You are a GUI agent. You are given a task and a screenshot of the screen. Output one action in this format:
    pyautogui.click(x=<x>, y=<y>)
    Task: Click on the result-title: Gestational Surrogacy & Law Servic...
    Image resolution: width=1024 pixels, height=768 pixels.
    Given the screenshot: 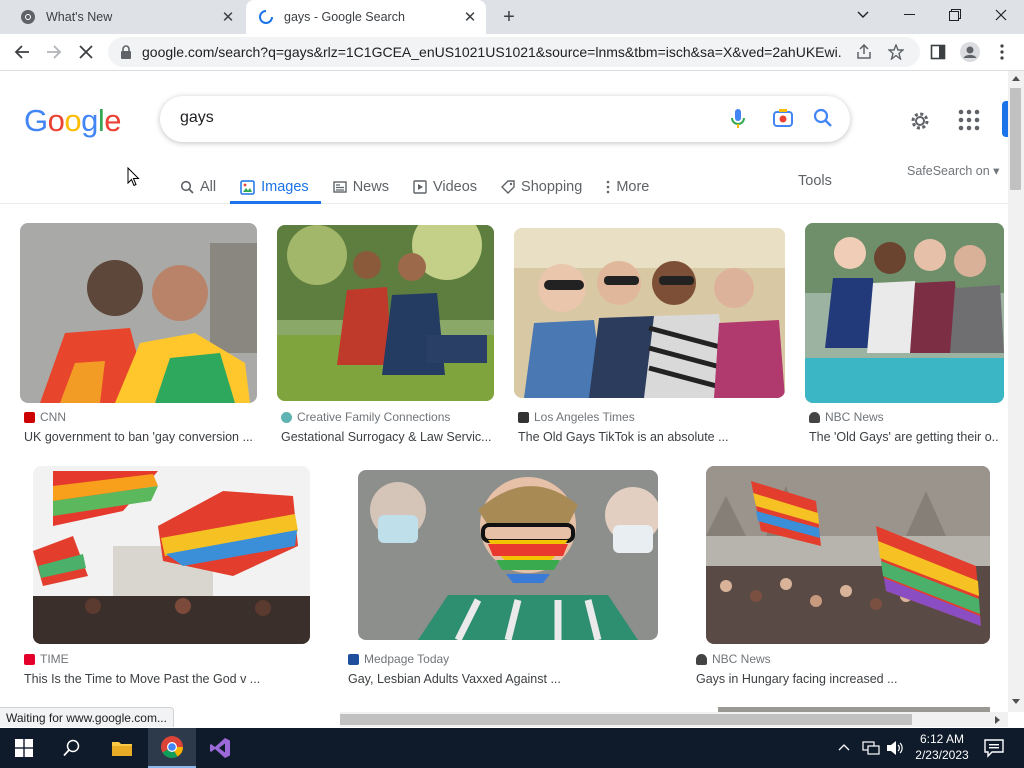 What is the action you would take?
    pyautogui.click(x=387, y=437)
    